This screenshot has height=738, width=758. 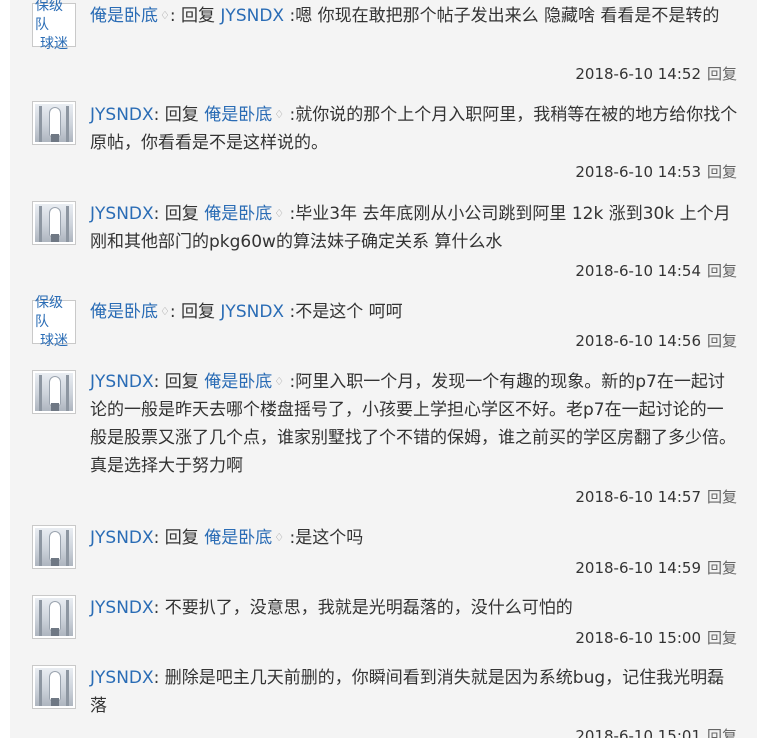 What do you see at coordinates (638, 568) in the screenshot?
I see `reply-timestamp: 2018-6-10 14:59` at bounding box center [638, 568].